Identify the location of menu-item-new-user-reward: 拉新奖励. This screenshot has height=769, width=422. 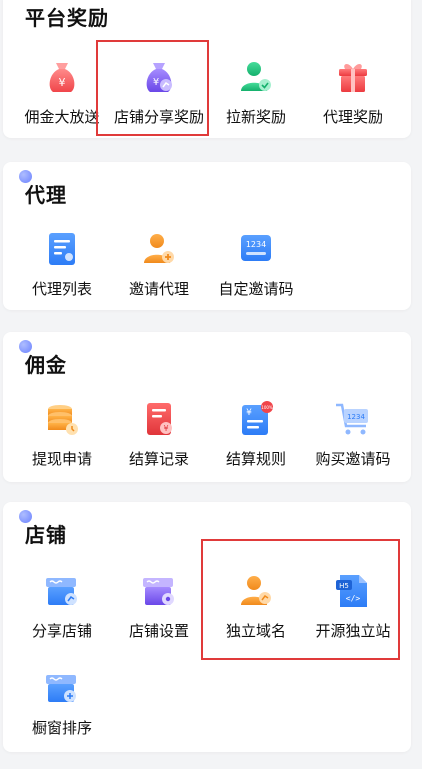
(256, 108).